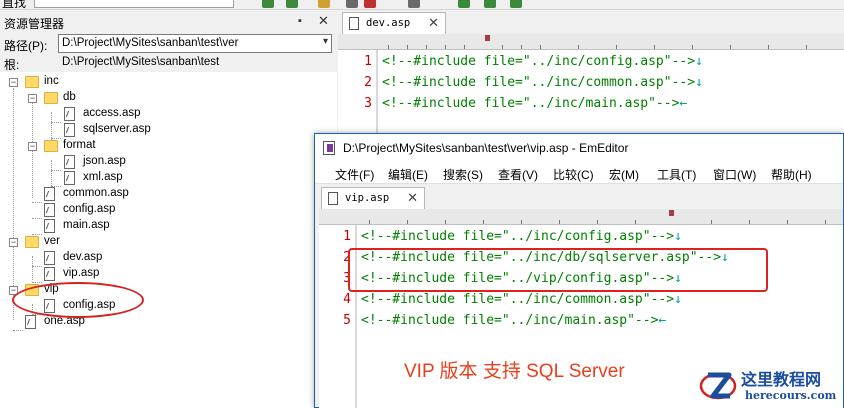  Describe the element at coordinates (368, 103) in the screenshot. I see `line-number: 3` at that location.